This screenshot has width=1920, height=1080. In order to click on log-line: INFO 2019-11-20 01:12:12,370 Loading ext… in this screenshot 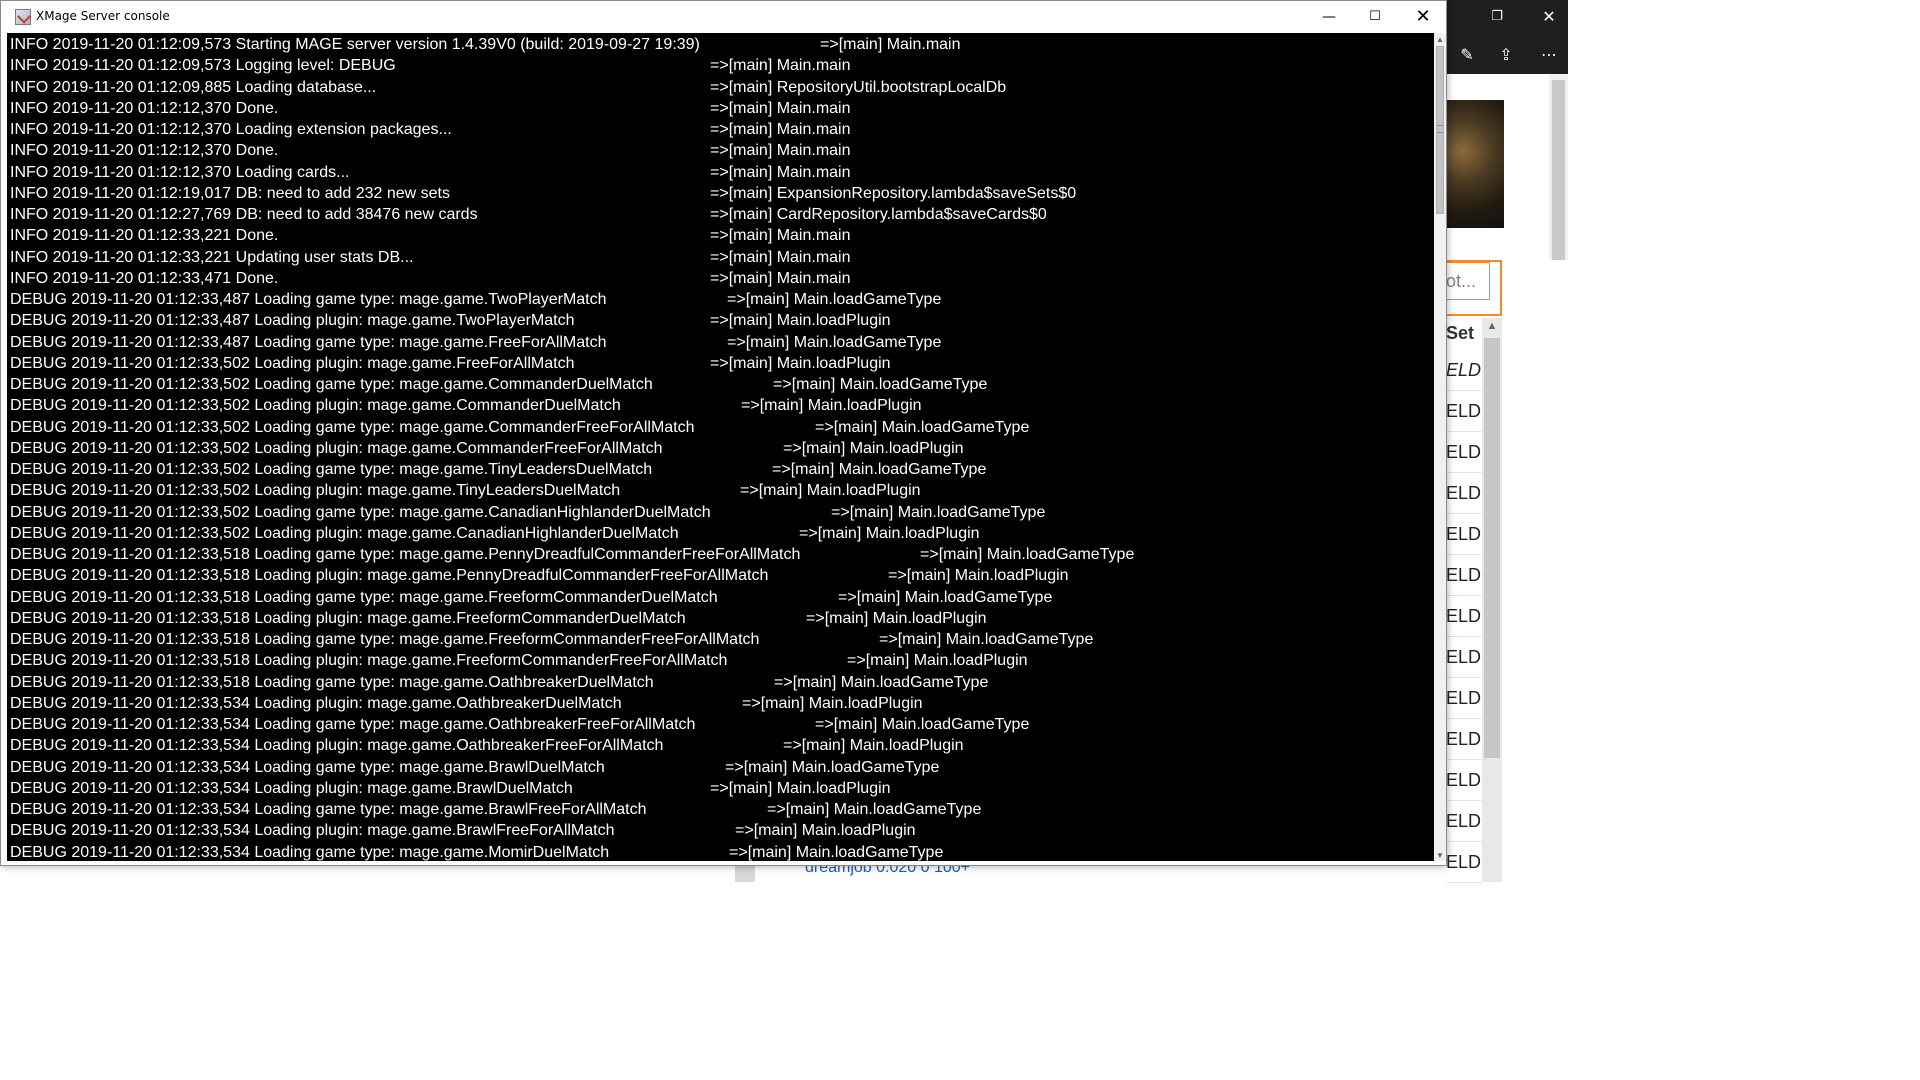, I will do `click(720, 129)`.